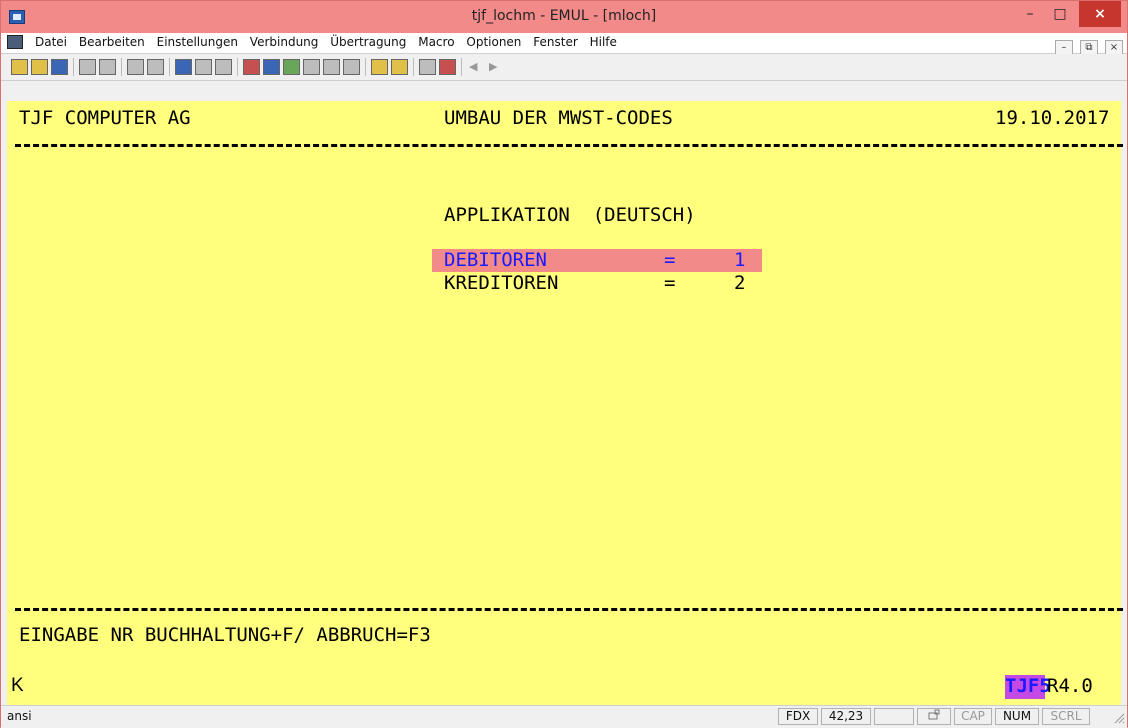 This screenshot has height=728, width=1128. Describe the element at coordinates (379, 67) in the screenshot. I see `transfer-up-icon` at that location.